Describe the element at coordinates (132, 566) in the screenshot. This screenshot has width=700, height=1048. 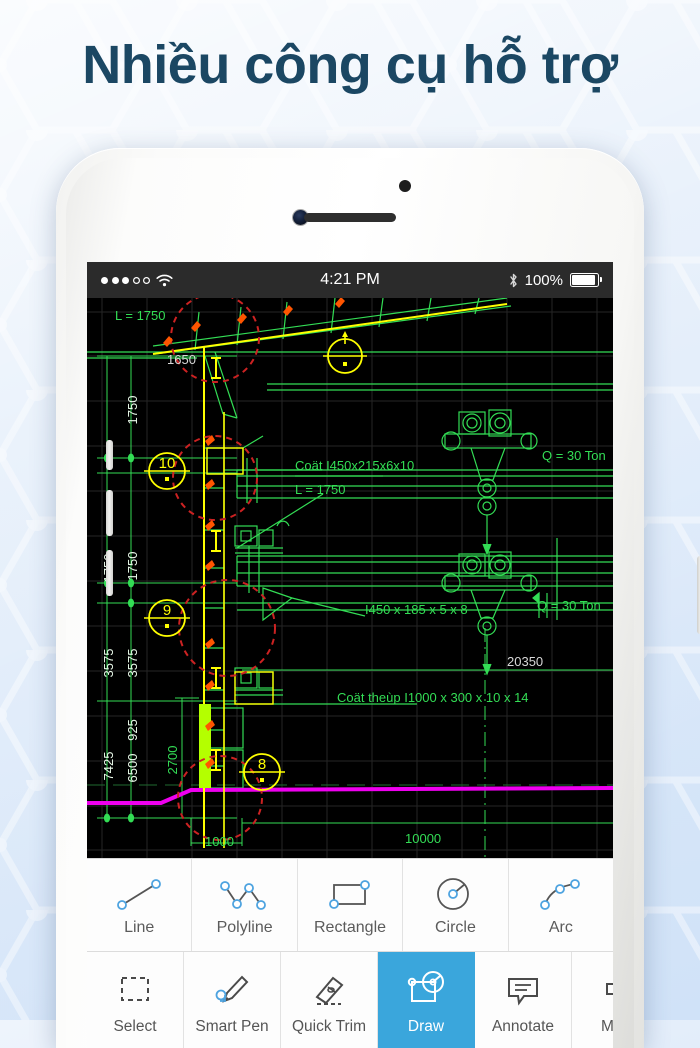
I see `dim-inner-1: 1750` at that location.